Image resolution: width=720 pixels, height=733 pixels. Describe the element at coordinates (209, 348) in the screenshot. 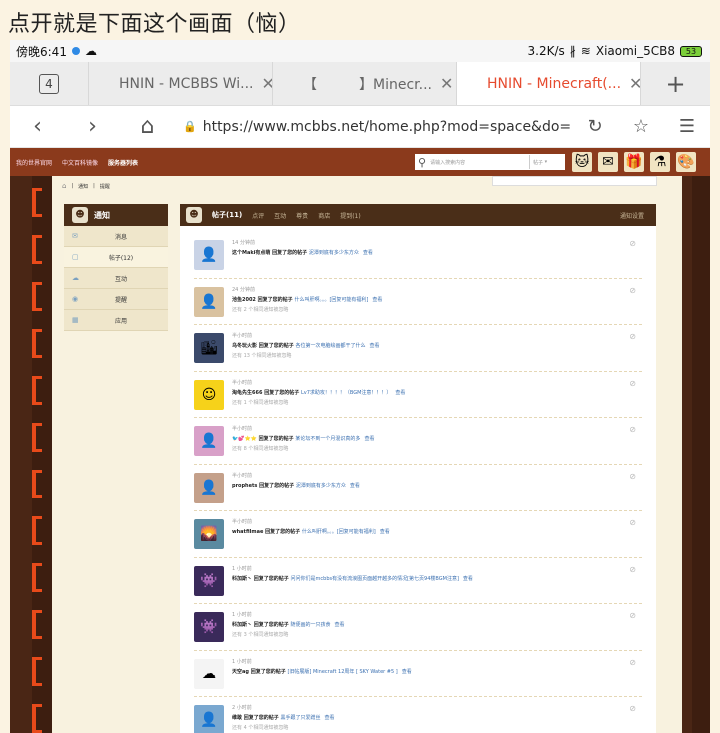

I see `user-avatar: 🏙` at that location.